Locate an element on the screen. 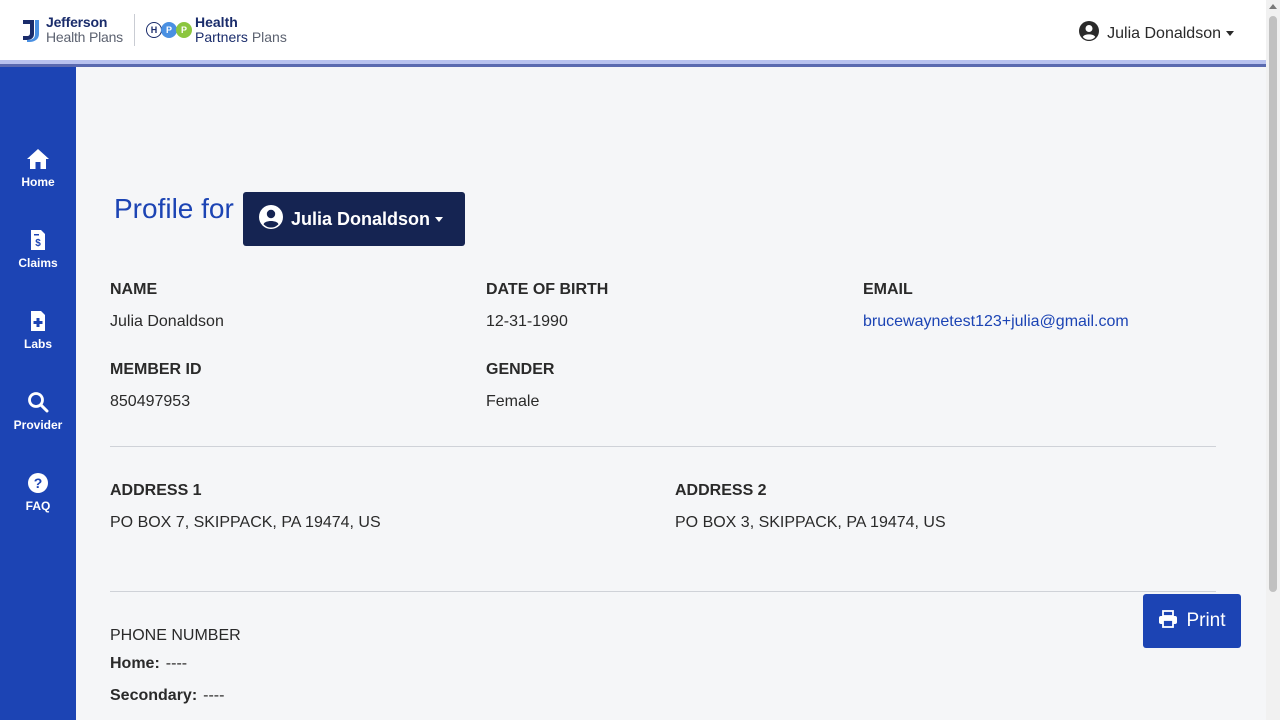  vertical-scrollbar is located at coordinates (1273, 360).